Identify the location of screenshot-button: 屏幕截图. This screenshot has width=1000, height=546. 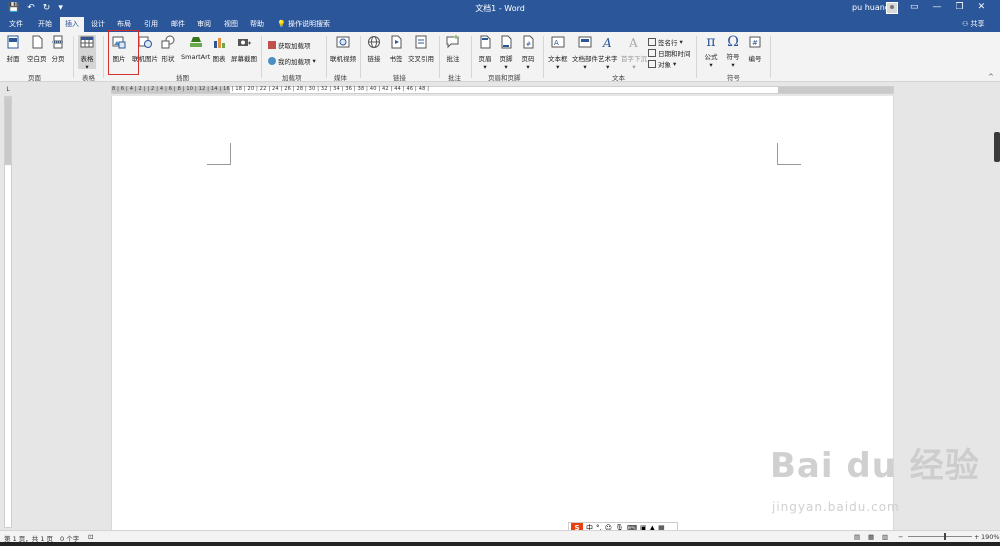
(244, 49).